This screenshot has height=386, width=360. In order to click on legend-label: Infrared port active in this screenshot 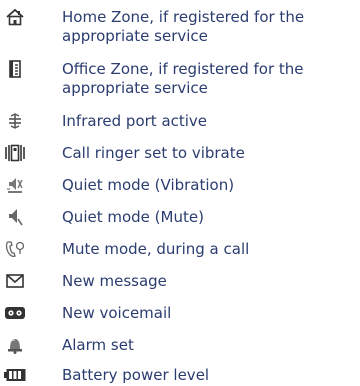, I will do `click(135, 121)`.